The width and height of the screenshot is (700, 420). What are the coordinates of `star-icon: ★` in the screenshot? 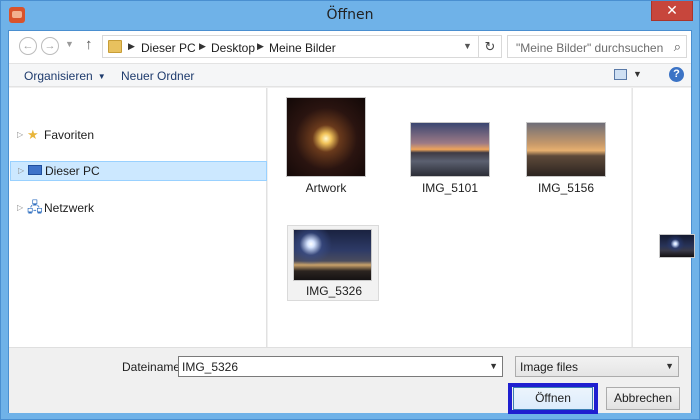 It's located at (33, 134).